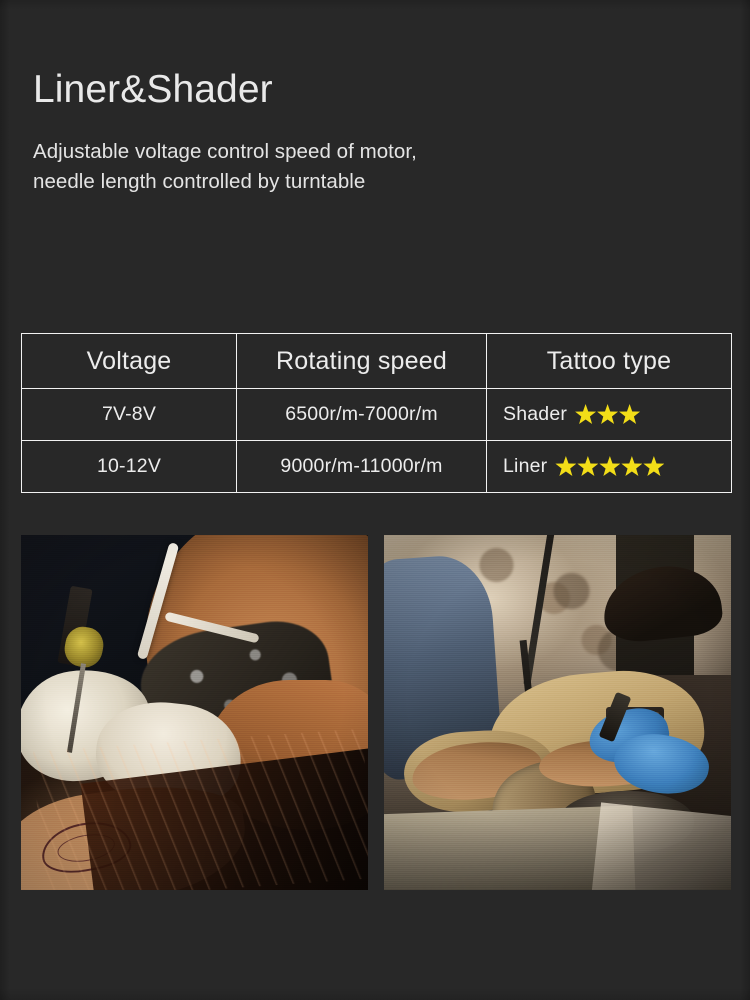 The height and width of the screenshot is (1000, 750). I want to click on cell-voltage: 10-12V, so click(129, 466).